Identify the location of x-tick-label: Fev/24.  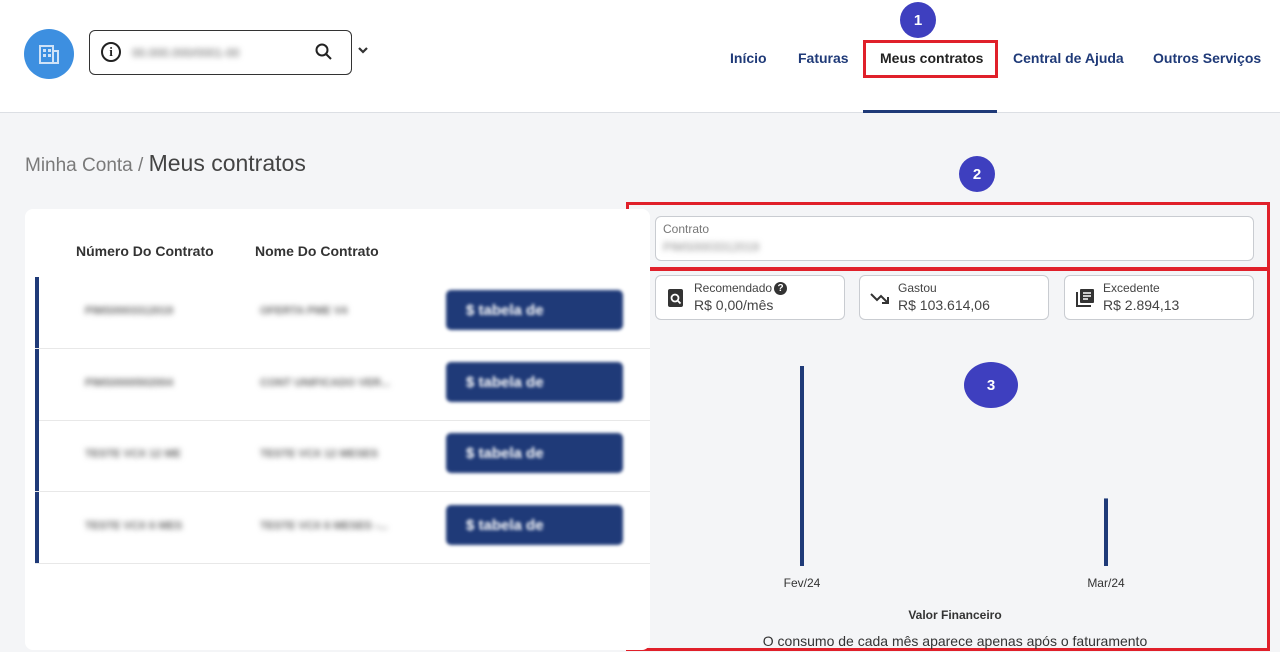
(802, 583).